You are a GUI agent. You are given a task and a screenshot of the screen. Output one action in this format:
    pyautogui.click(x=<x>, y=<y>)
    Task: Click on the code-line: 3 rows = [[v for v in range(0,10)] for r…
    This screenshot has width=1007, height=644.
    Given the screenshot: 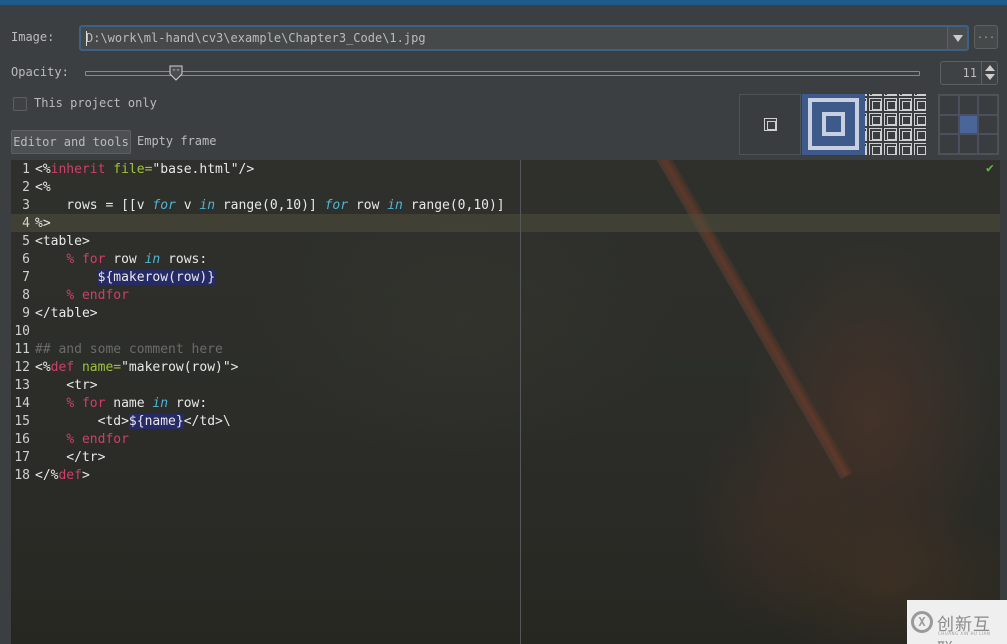 What is the action you would take?
    pyautogui.click(x=258, y=206)
    